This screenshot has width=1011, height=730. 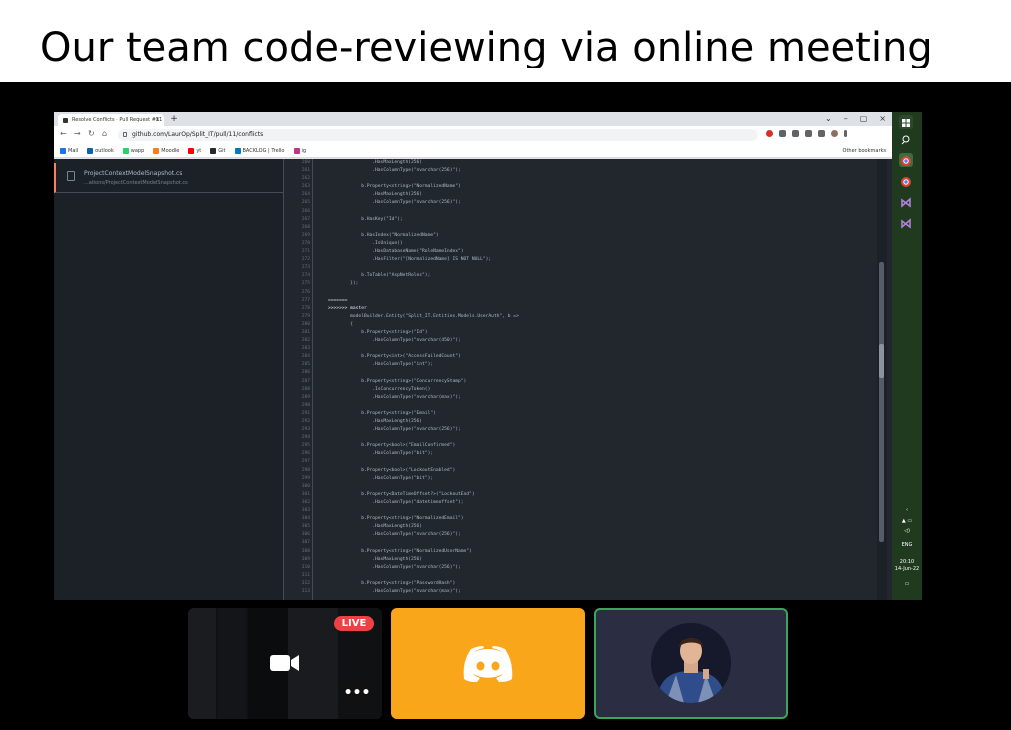 What do you see at coordinates (394, 357) in the screenshot?
I see `code-text: b.Property<int>("AccessFailedCount")` at bounding box center [394, 357].